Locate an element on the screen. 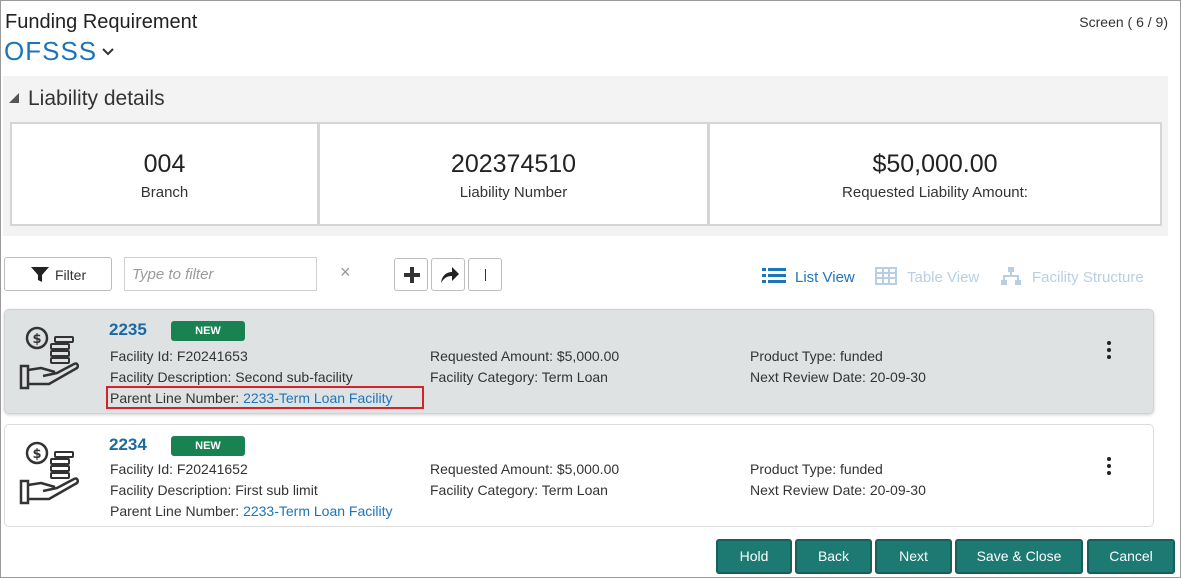 The height and width of the screenshot is (578, 1181). share-arrow-icon is located at coordinates (450, 275).